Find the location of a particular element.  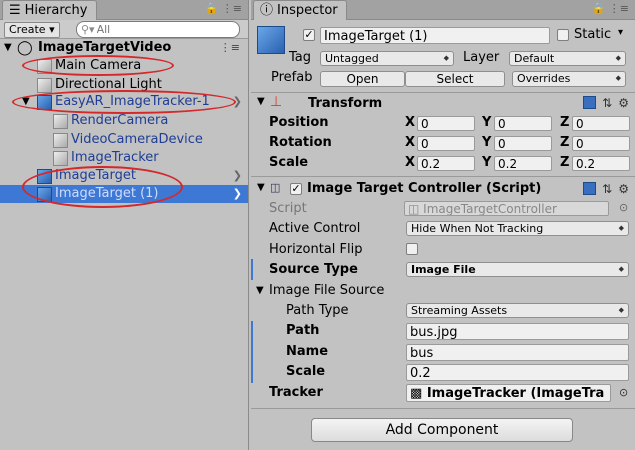

script-icon: ◫ is located at coordinates (275, 187).